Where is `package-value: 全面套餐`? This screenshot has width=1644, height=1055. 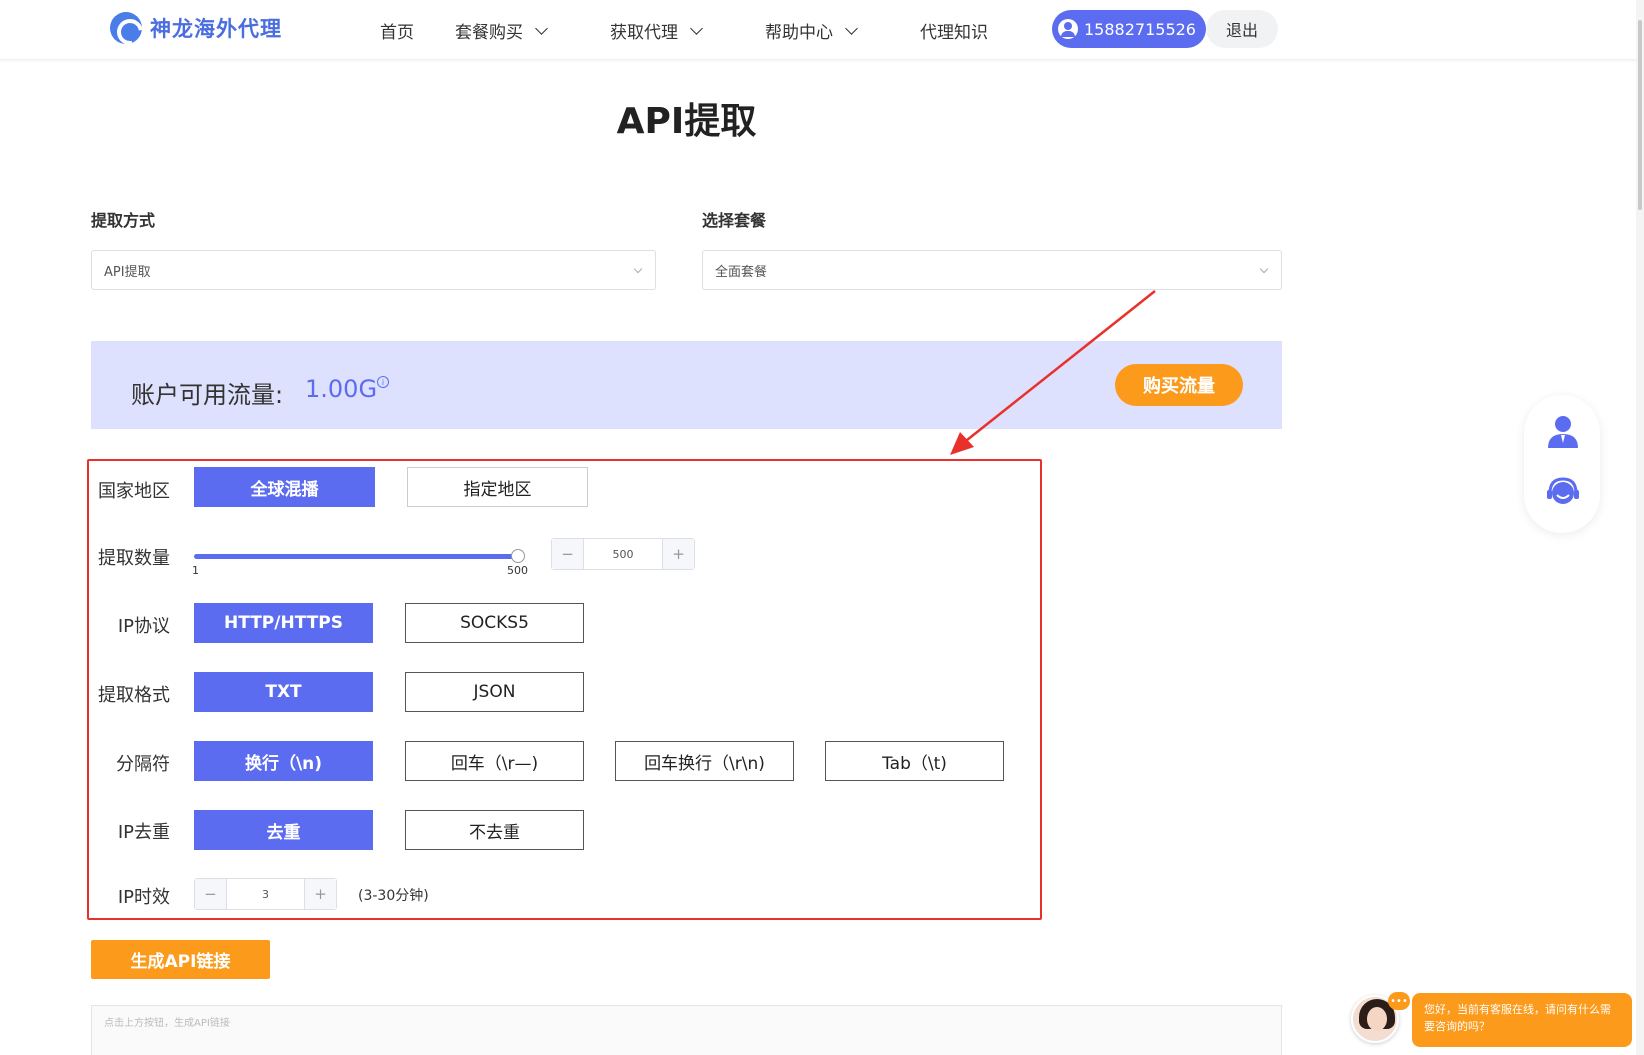
package-value: 全面套餐 is located at coordinates (741, 272).